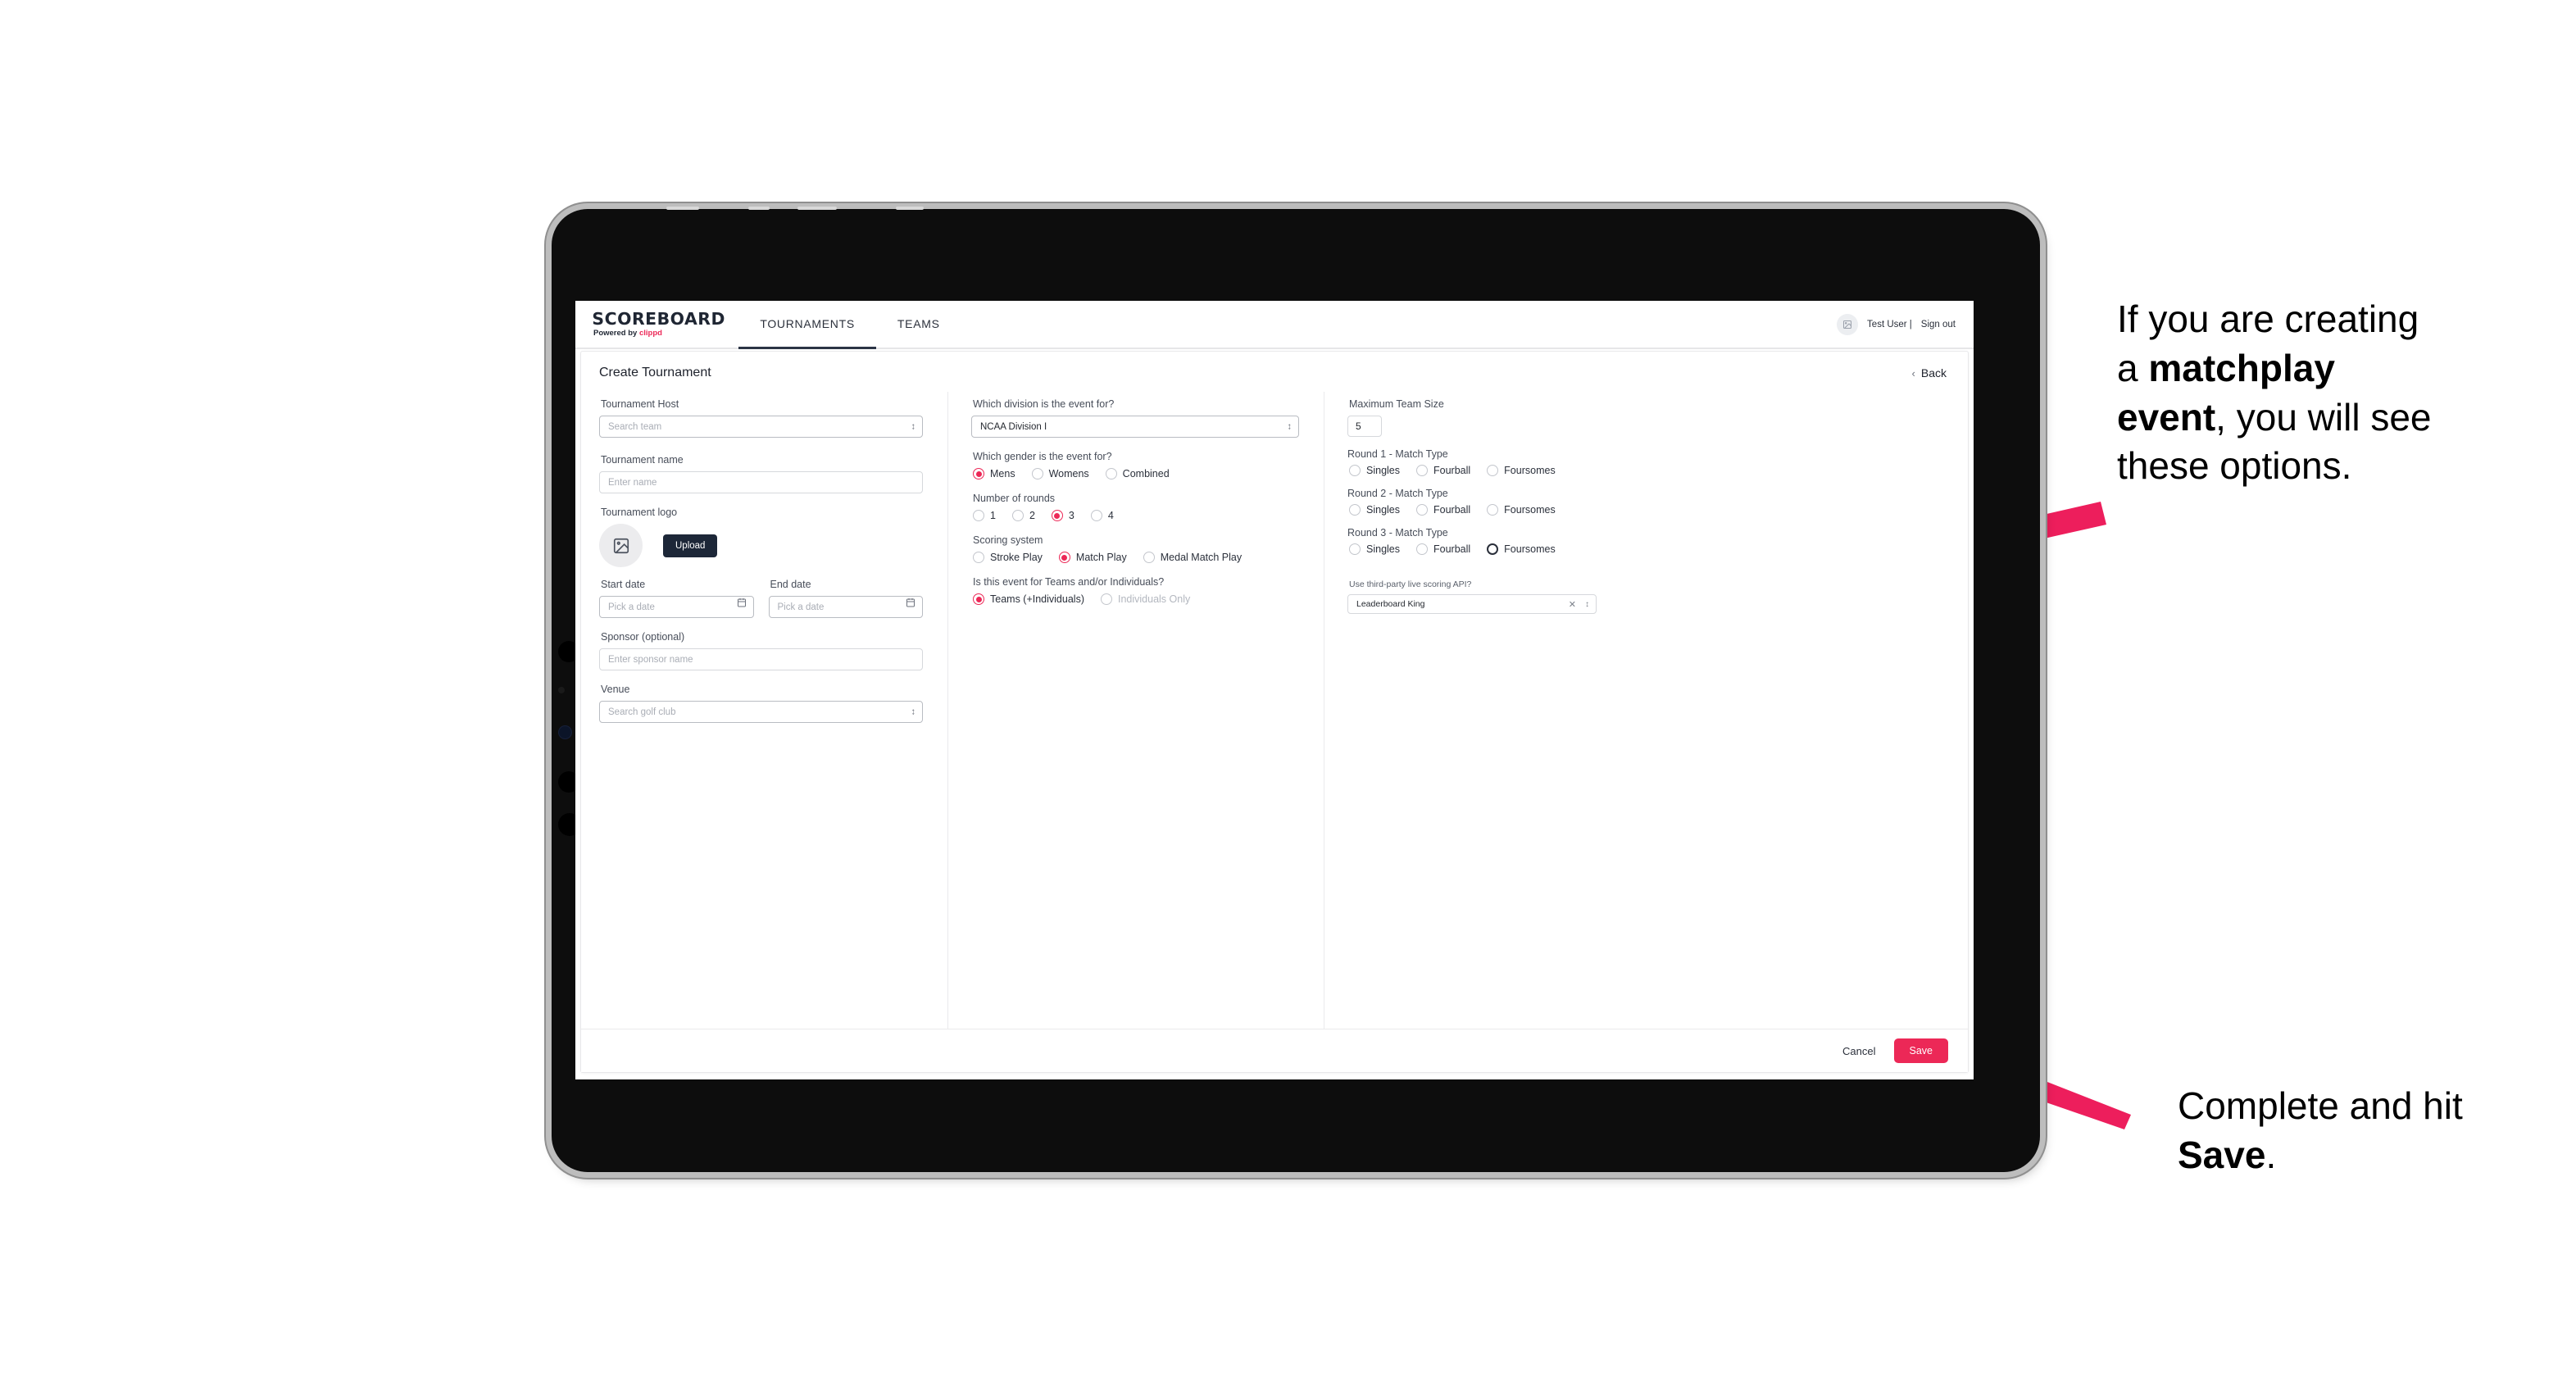  Describe the element at coordinates (1530, 470) in the screenshot. I see `radio-label: Foursomes` at that location.